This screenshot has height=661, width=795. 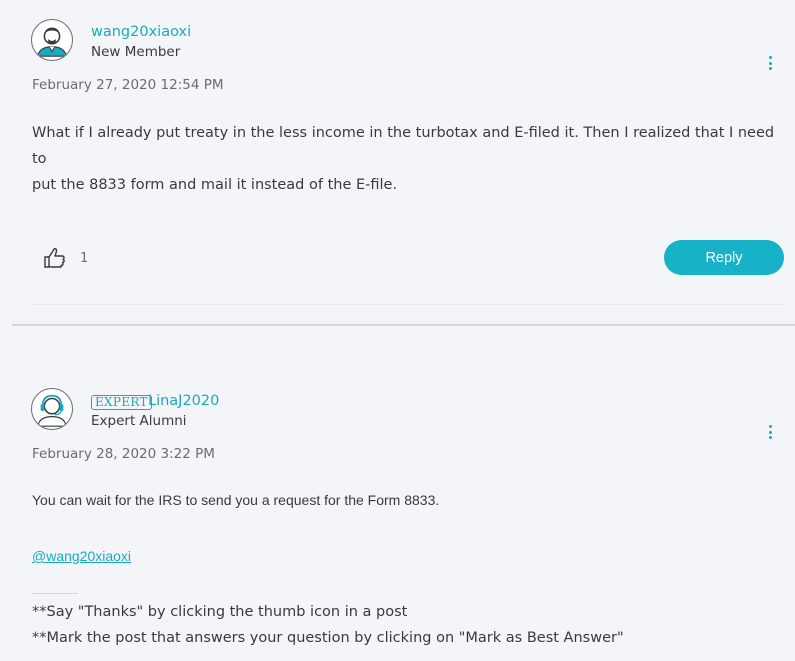 What do you see at coordinates (84, 258) in the screenshot?
I see `kudo-count: 1` at bounding box center [84, 258].